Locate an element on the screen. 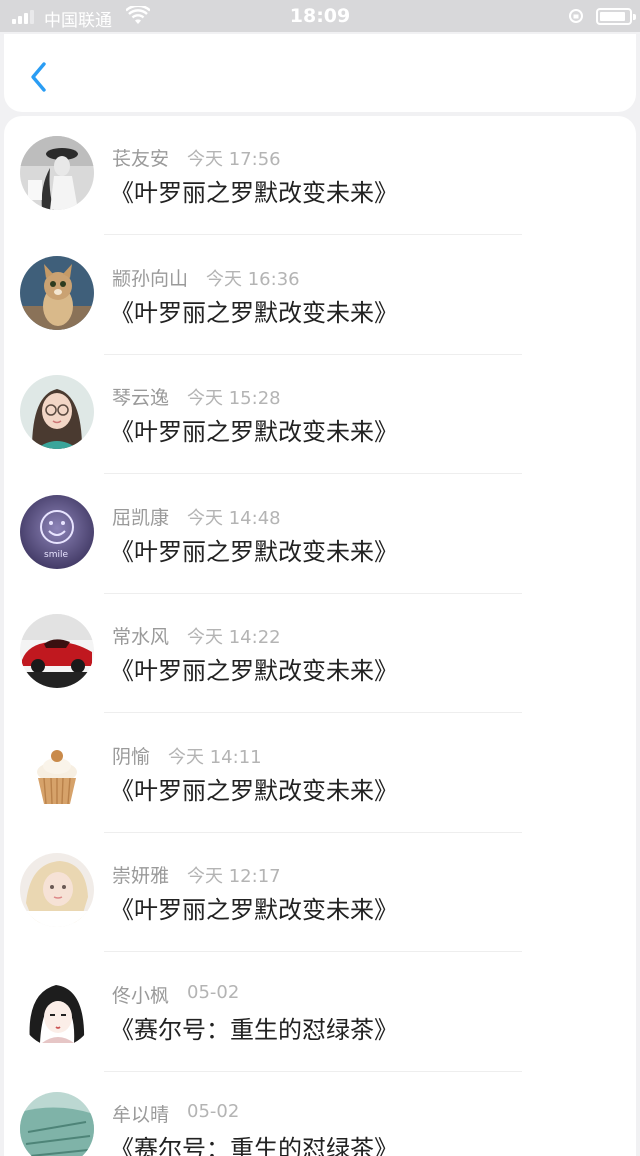  nav-bar is located at coordinates (320, 73).